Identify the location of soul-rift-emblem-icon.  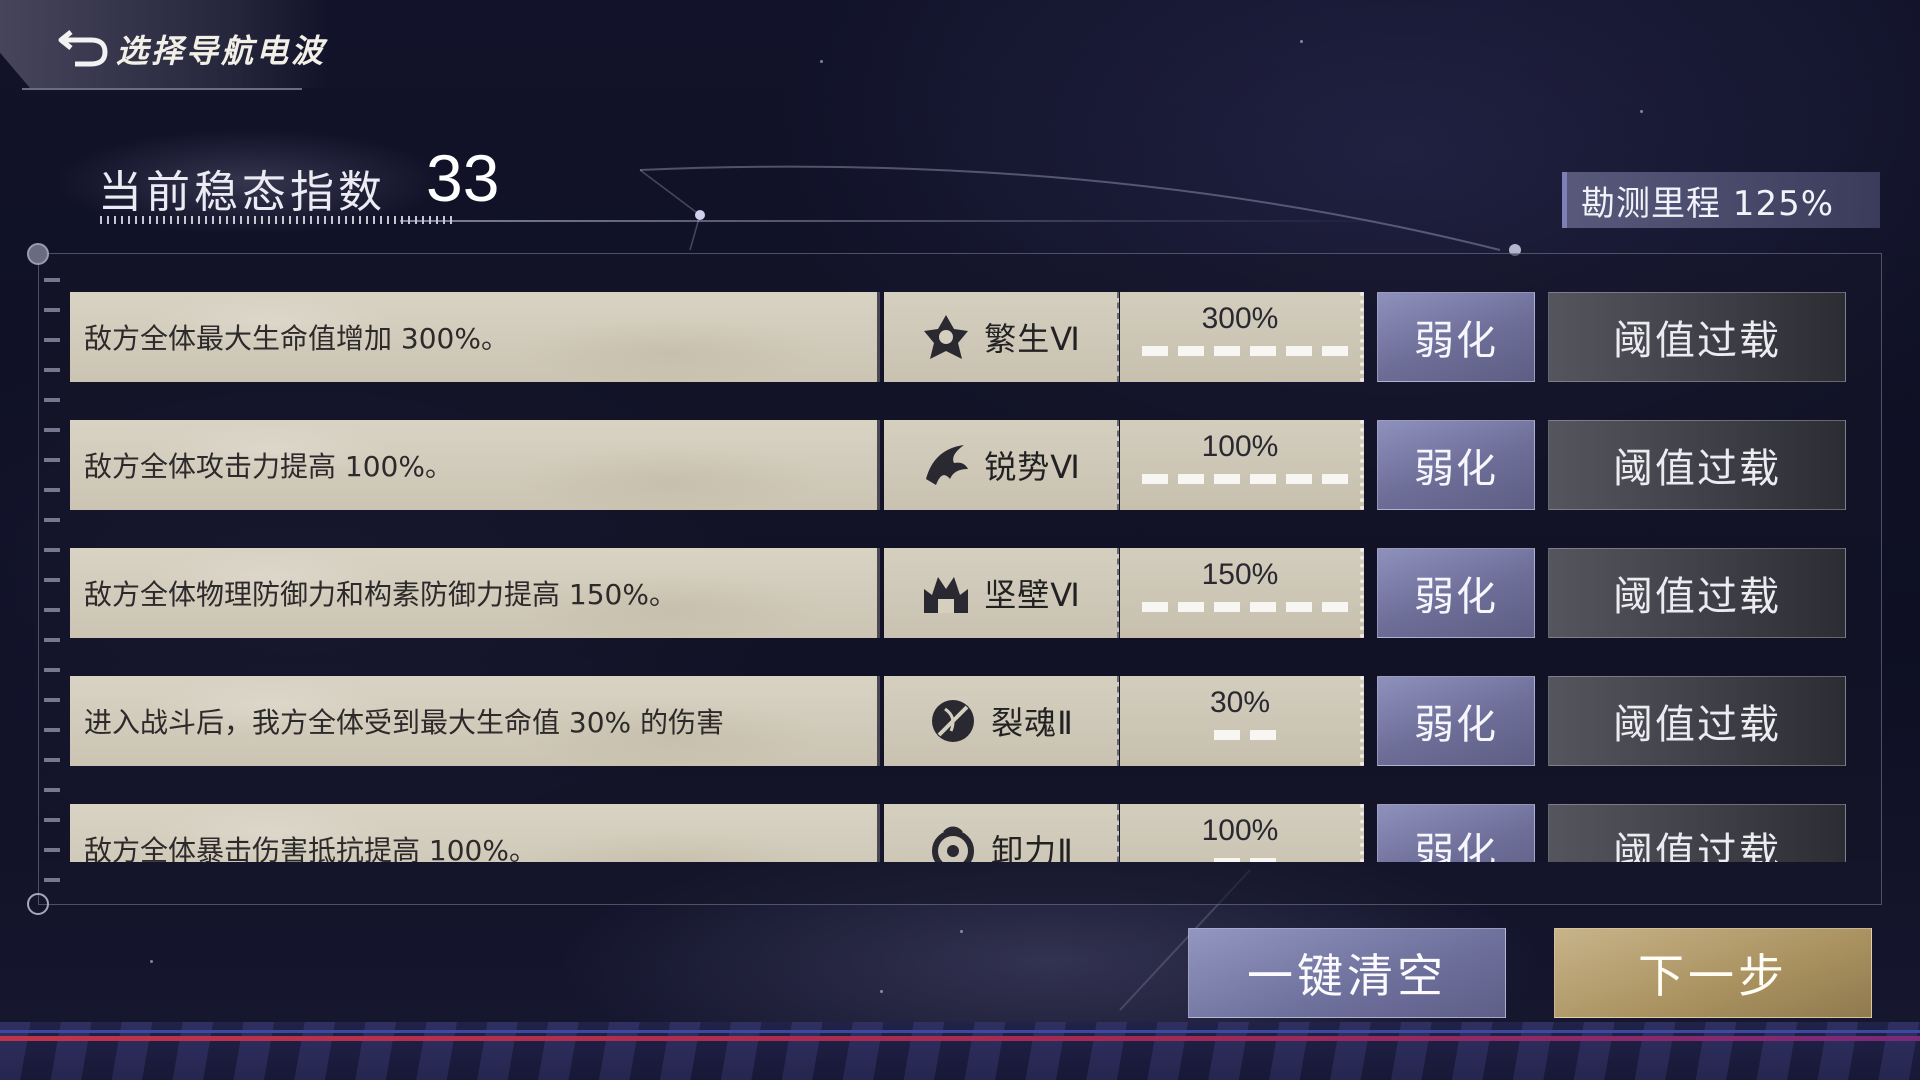
(953, 721).